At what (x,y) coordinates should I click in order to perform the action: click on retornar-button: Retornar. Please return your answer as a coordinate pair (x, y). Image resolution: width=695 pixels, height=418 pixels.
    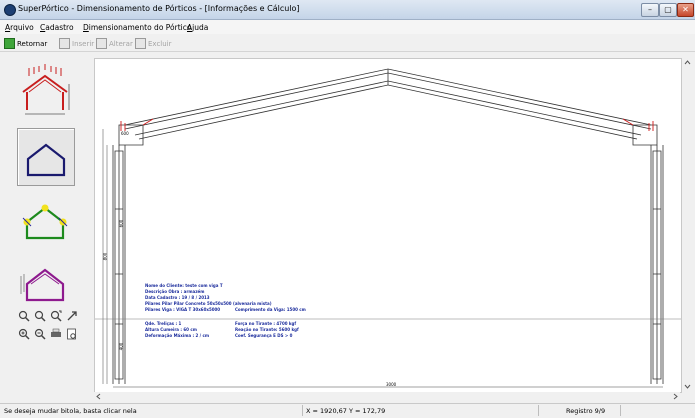
    Looking at the image, I should click on (25, 43).